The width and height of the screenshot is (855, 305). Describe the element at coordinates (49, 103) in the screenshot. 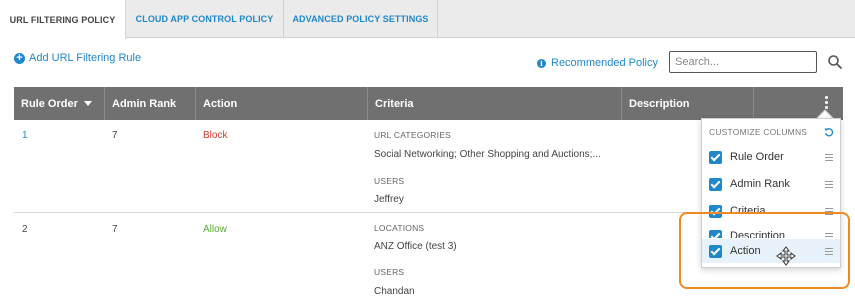

I see `column-header-label: Rule Order` at that location.